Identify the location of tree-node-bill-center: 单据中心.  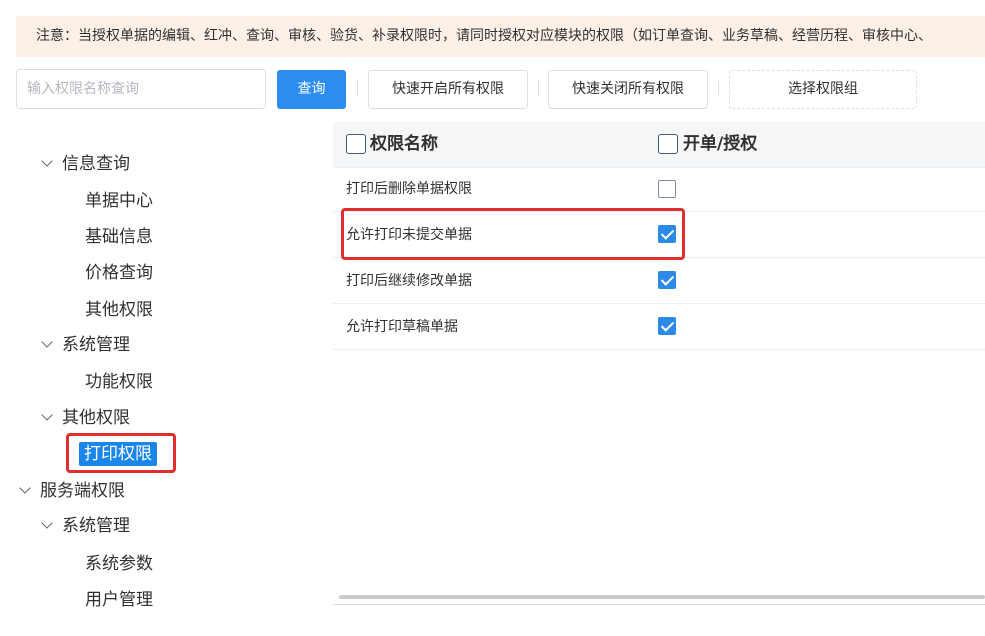
(119, 201).